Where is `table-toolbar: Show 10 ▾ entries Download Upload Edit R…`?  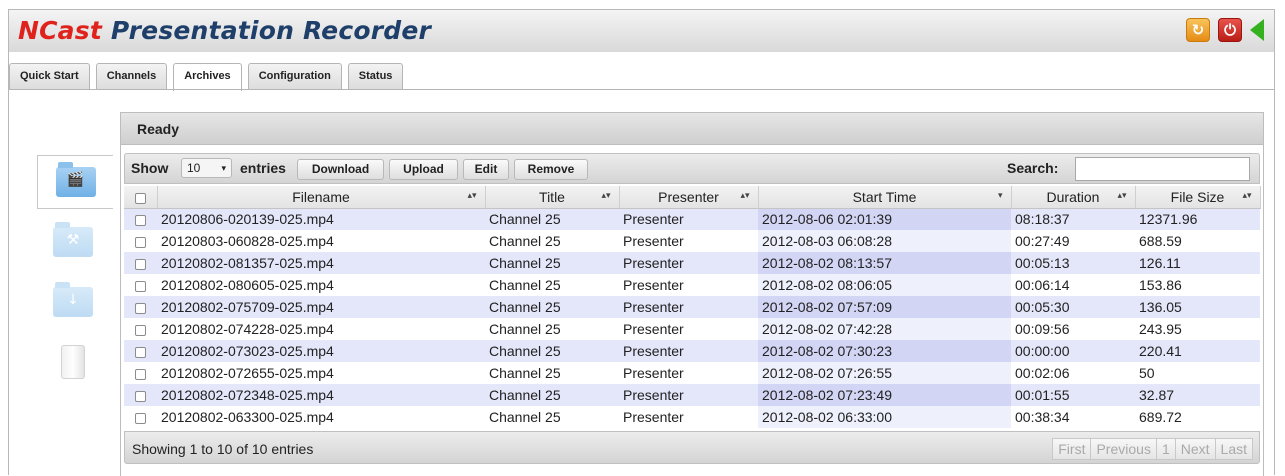 table-toolbar: Show 10 ▾ entries Download Upload Edit R… is located at coordinates (692, 168).